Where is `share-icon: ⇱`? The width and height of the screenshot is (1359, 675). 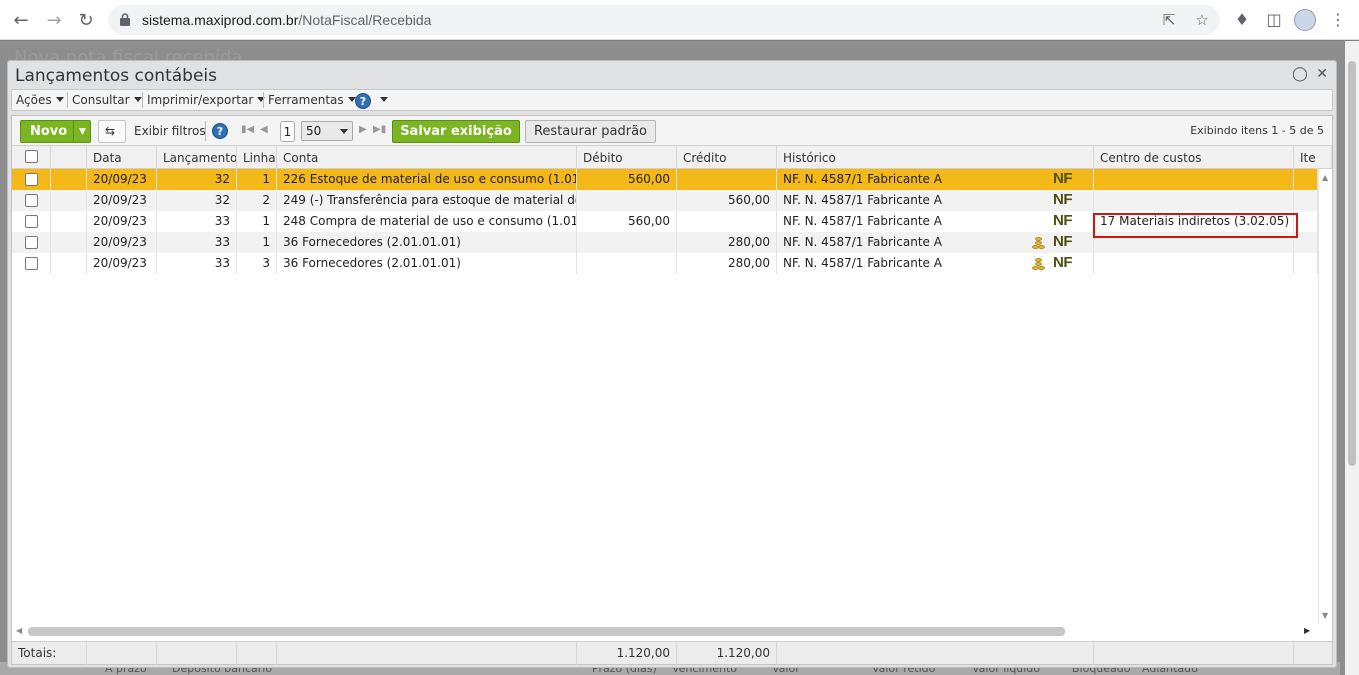 share-icon: ⇱ is located at coordinates (1169, 20).